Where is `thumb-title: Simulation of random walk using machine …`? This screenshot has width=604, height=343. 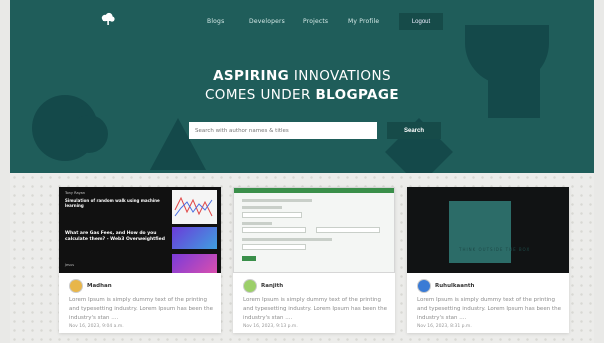
thumb-title: Simulation of random walk using machine … is located at coordinates (112, 203).